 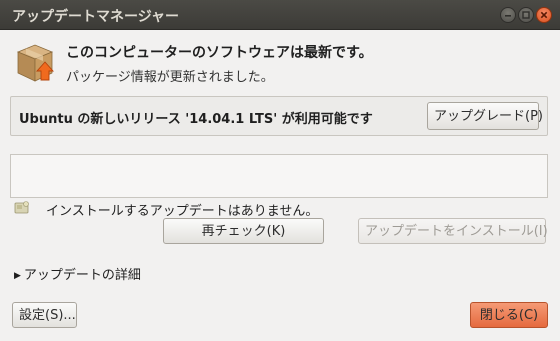 What do you see at coordinates (170, 77) in the screenshot?
I see `page-subtitle: パッケージ情報が更新されました。` at bounding box center [170, 77].